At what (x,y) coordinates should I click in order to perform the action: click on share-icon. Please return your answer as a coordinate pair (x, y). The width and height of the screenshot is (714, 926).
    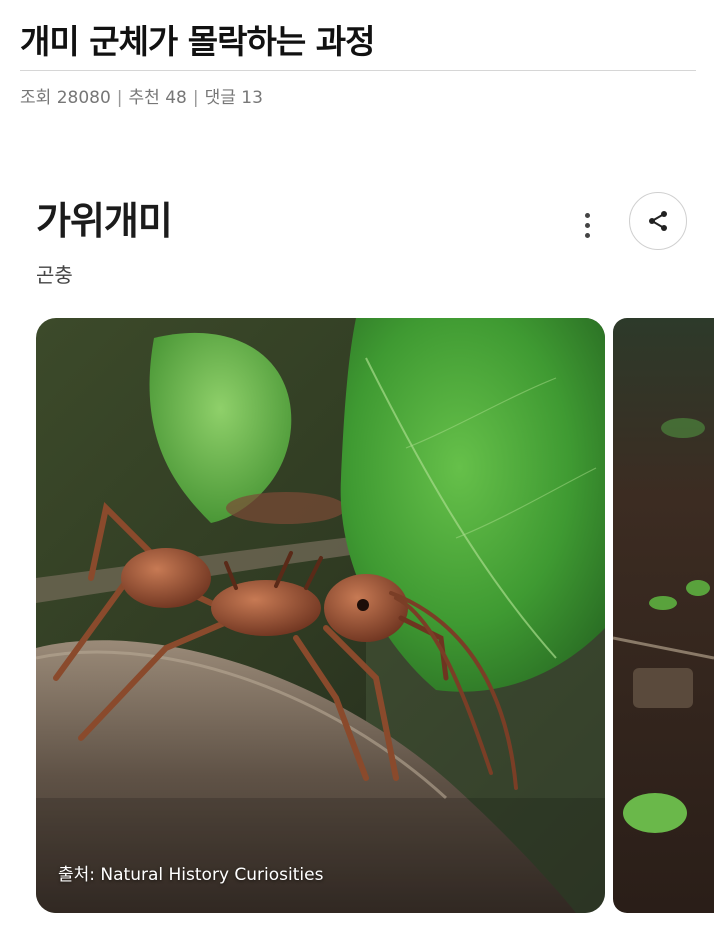
    Looking at the image, I should click on (658, 221).